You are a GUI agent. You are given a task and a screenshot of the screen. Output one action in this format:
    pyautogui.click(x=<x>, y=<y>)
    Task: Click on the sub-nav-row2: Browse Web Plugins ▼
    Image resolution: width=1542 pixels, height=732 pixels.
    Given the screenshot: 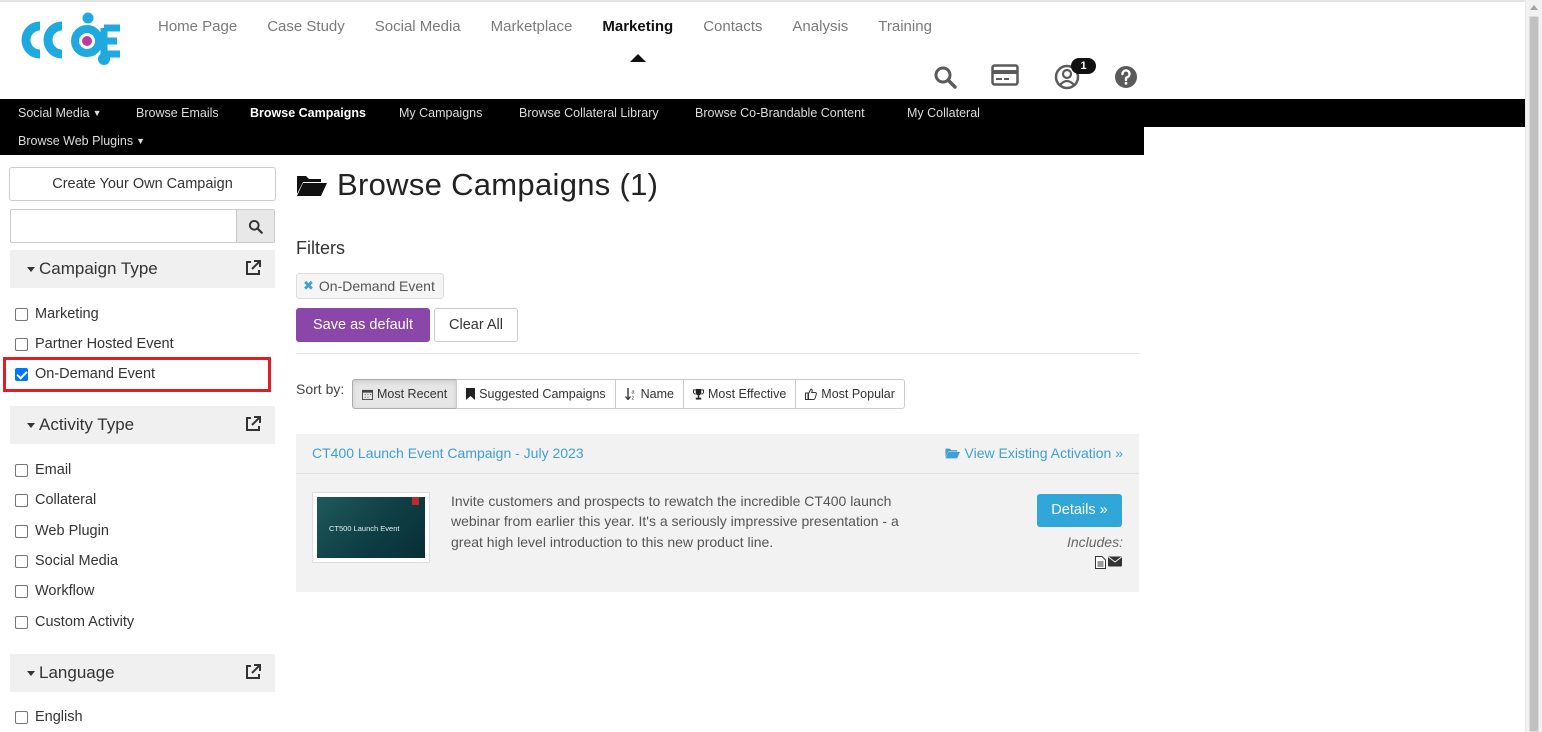 What is the action you would take?
    pyautogui.click(x=572, y=141)
    